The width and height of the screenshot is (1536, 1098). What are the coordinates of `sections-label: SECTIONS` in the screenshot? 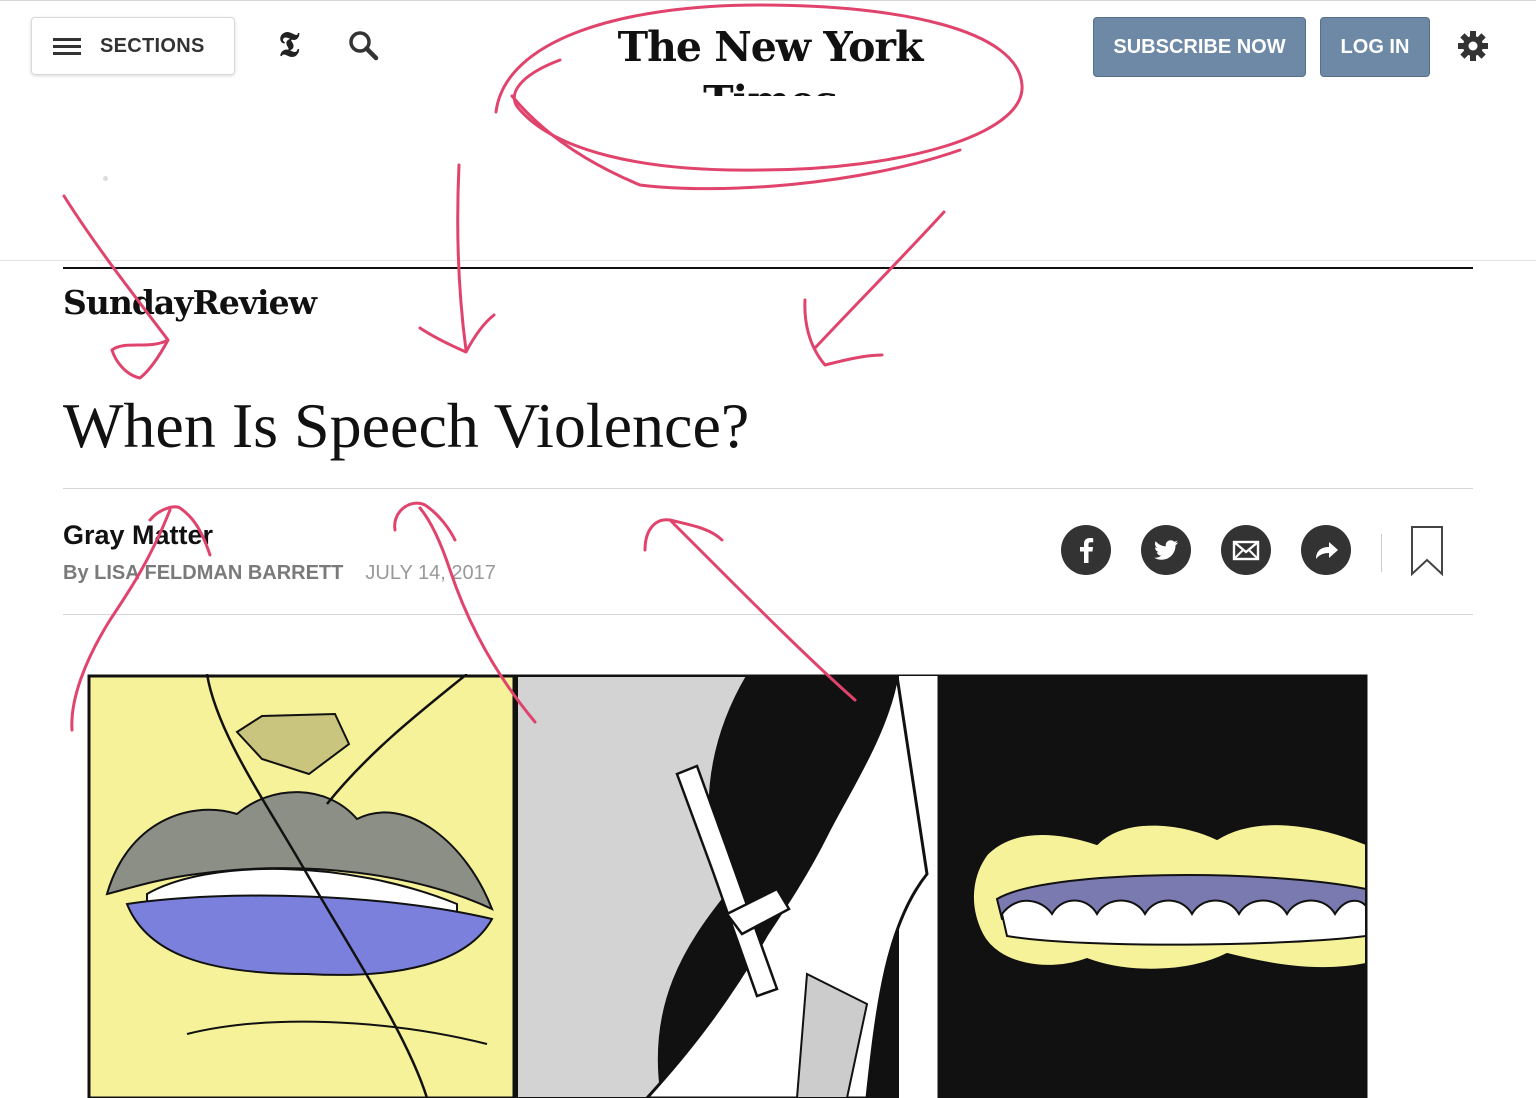 It's located at (152, 46).